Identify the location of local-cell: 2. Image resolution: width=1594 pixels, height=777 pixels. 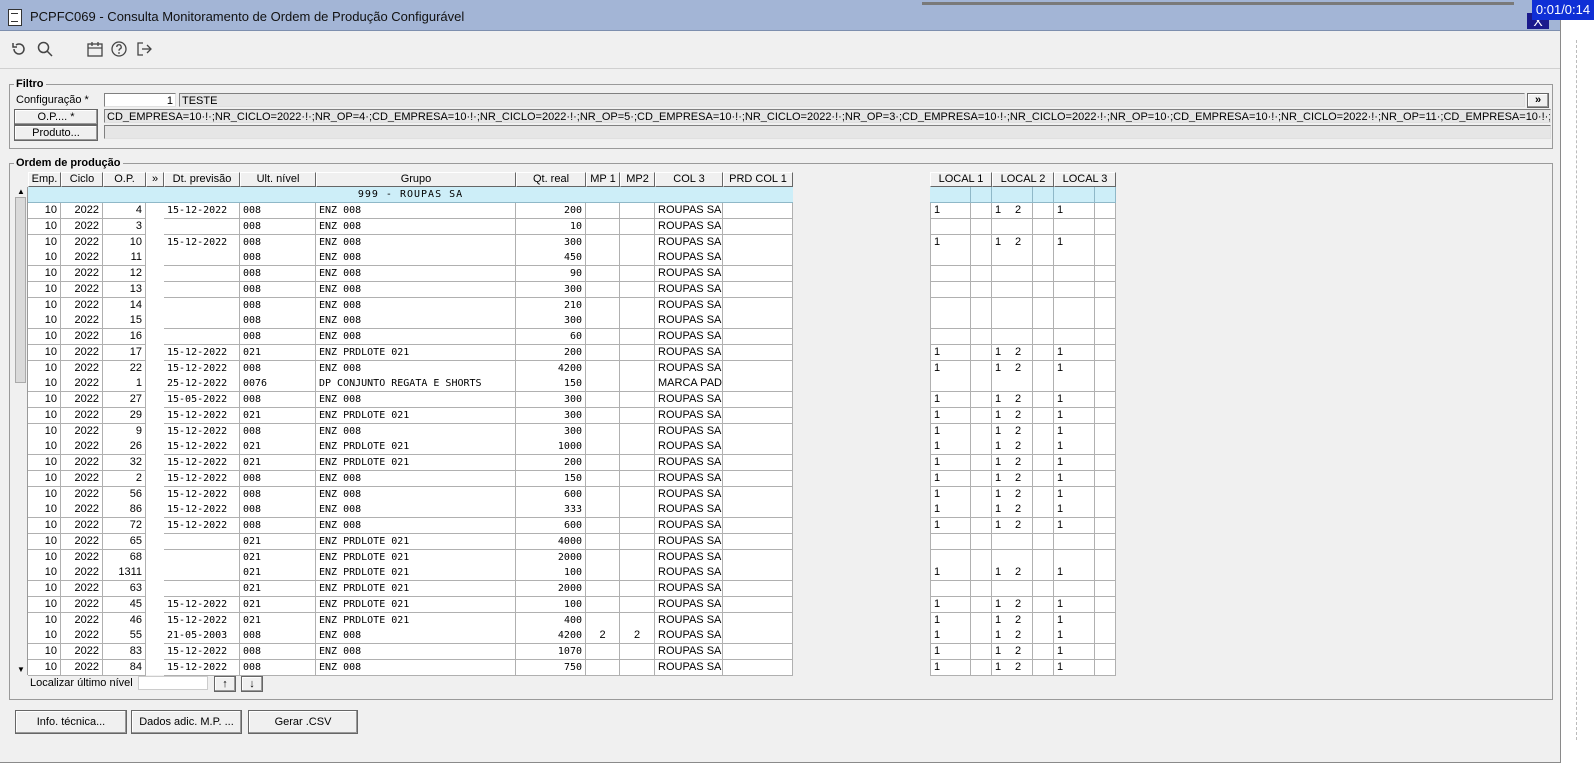
(1022, 400).